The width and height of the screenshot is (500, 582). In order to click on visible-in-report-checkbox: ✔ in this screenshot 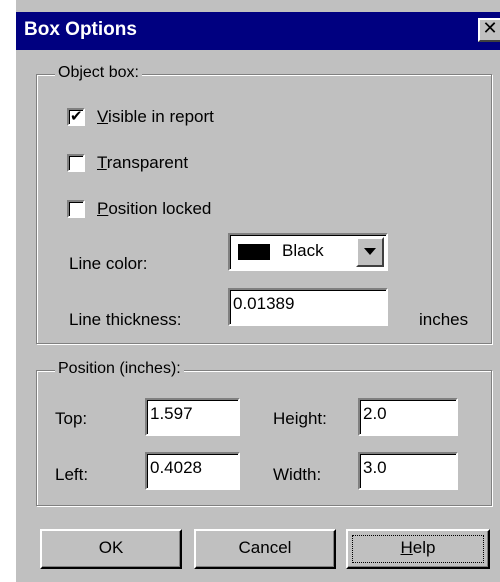, I will do `click(76, 116)`.